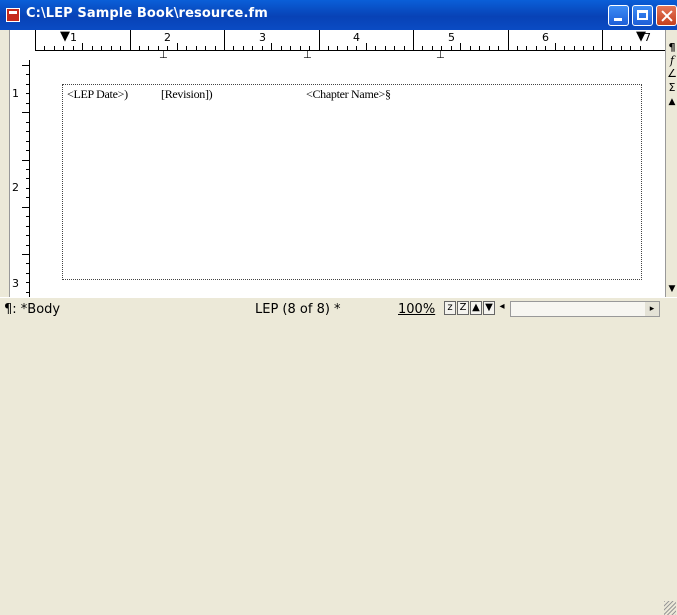 This screenshot has height=615, width=677. What do you see at coordinates (298, 309) in the screenshot?
I see `page-indicator: LEP (8 of 8) *` at bounding box center [298, 309].